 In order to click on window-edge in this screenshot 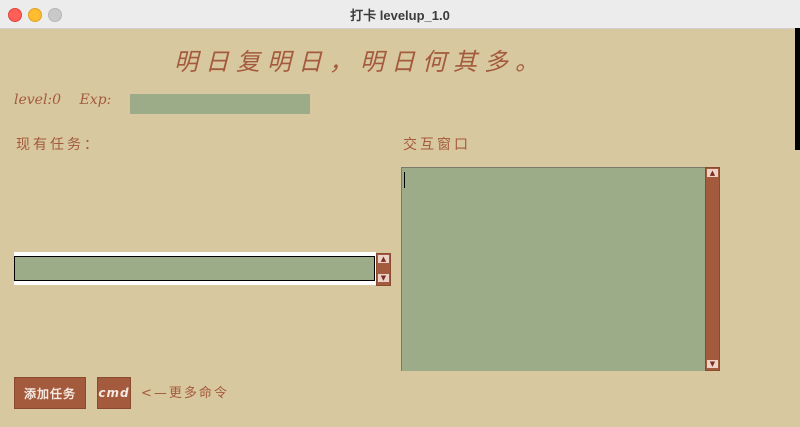, I will do `click(797, 89)`.